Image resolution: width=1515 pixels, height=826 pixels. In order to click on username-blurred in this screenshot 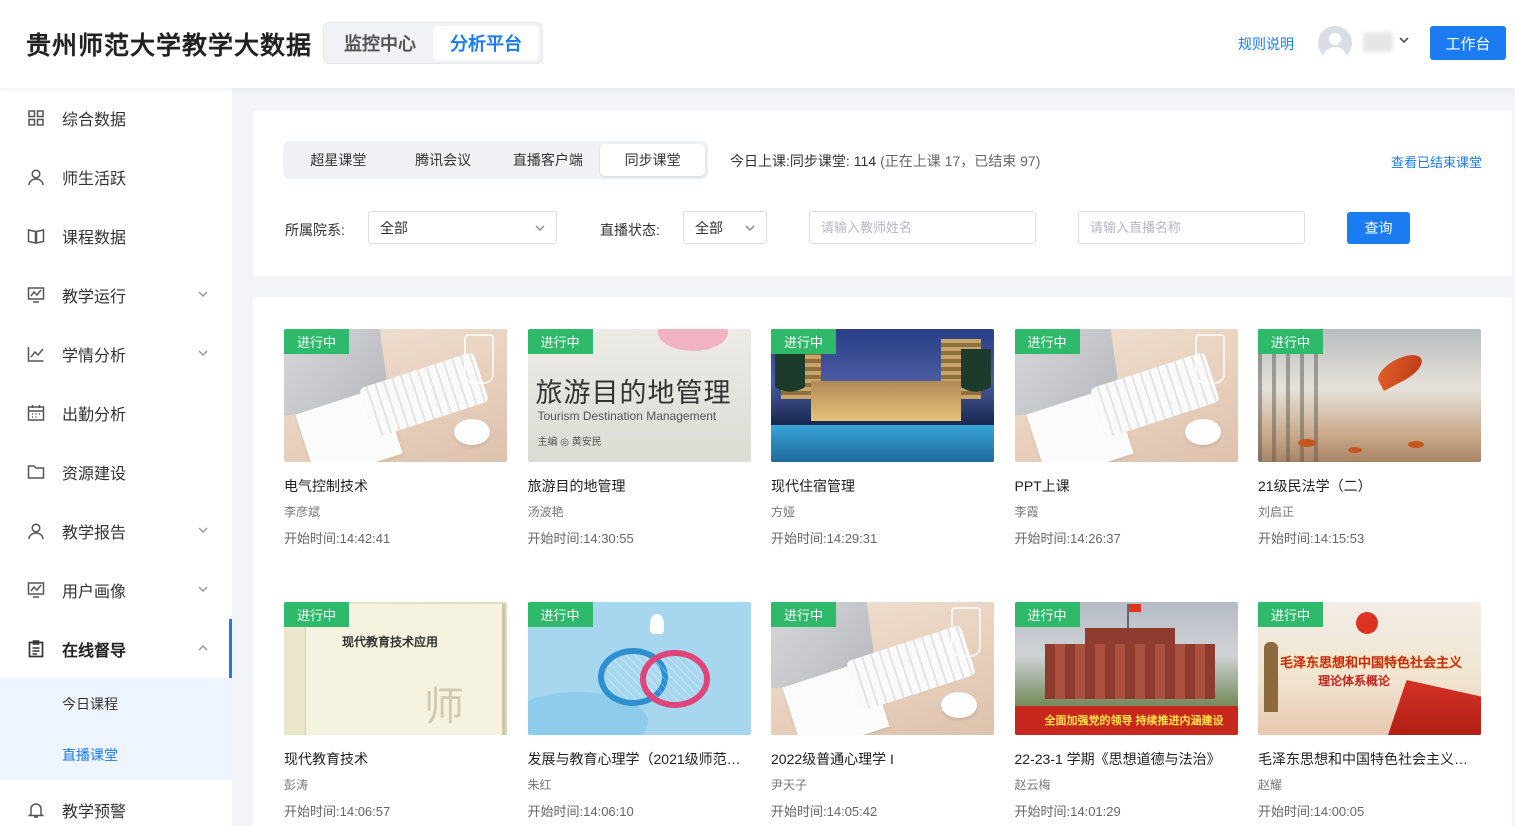, I will do `click(1378, 42)`.